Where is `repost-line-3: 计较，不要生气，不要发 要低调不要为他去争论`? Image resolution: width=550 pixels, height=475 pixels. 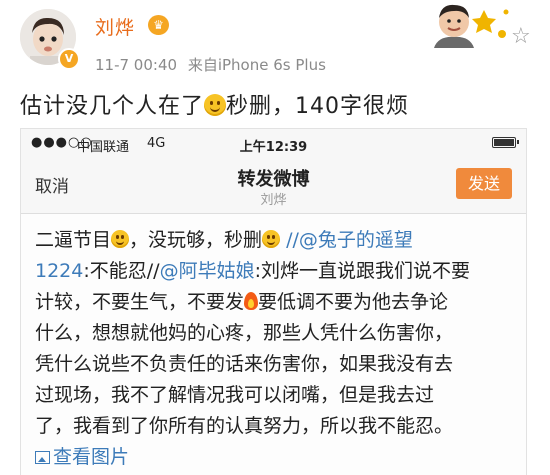 repost-line-3: 计较，不要生气，不要发 要低调不要为他去争论 is located at coordinates (276, 302).